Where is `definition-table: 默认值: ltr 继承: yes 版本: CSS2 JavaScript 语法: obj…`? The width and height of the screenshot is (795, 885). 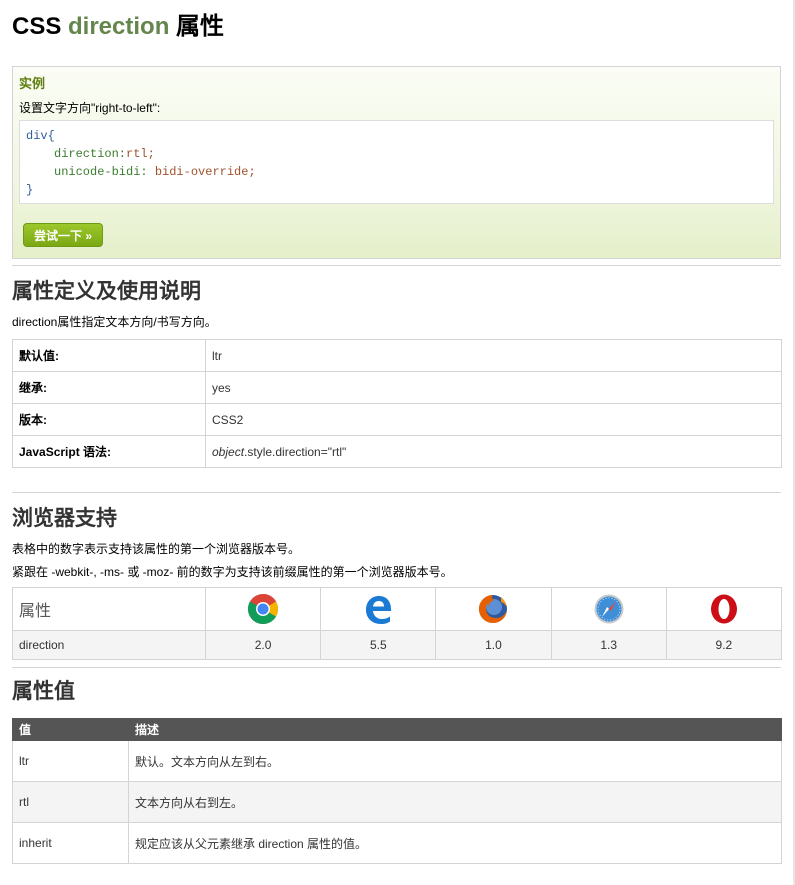
definition-table: 默认值: ltr 继承: yes 版本: CSS2 JavaScript 语法: obj… is located at coordinates (397, 403).